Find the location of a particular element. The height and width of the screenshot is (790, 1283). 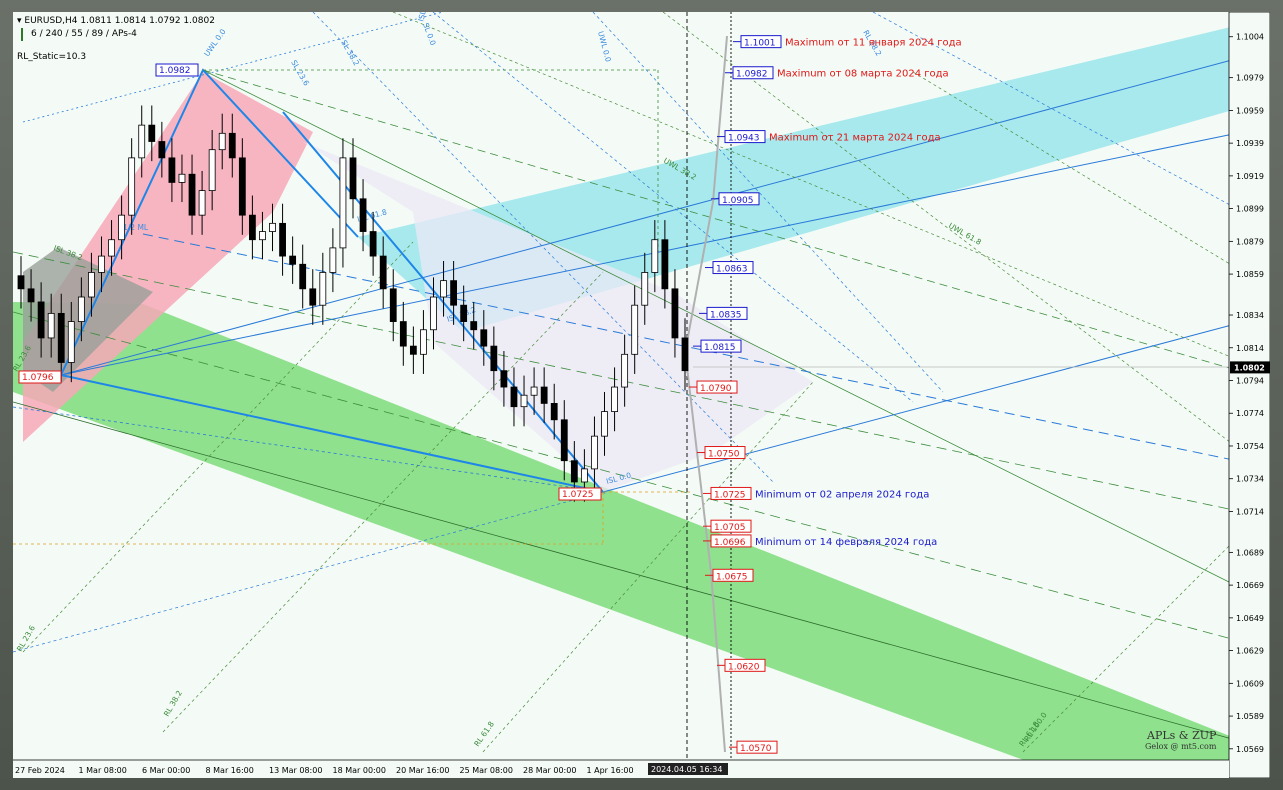

price-tick-label: 1.0754 is located at coordinates (1250, 446).